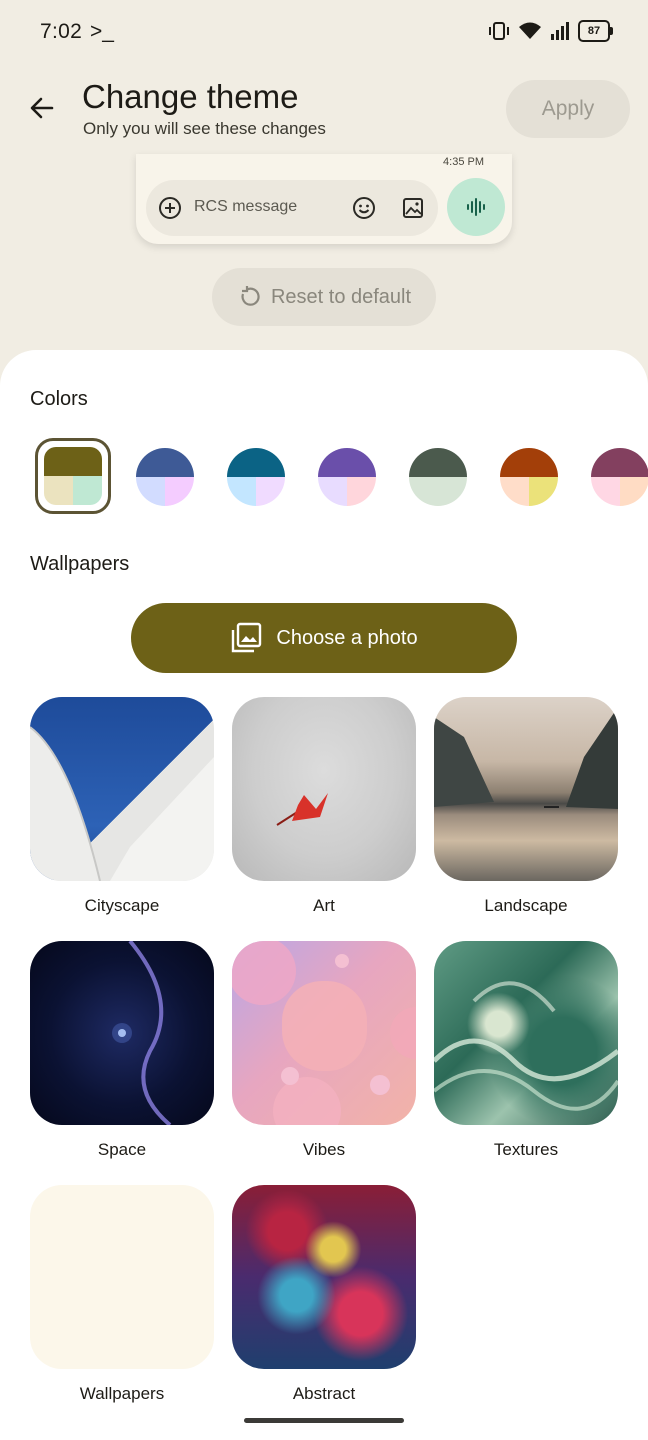  I want to click on wallpaper-category-wallpapers, so click(122, 1277).